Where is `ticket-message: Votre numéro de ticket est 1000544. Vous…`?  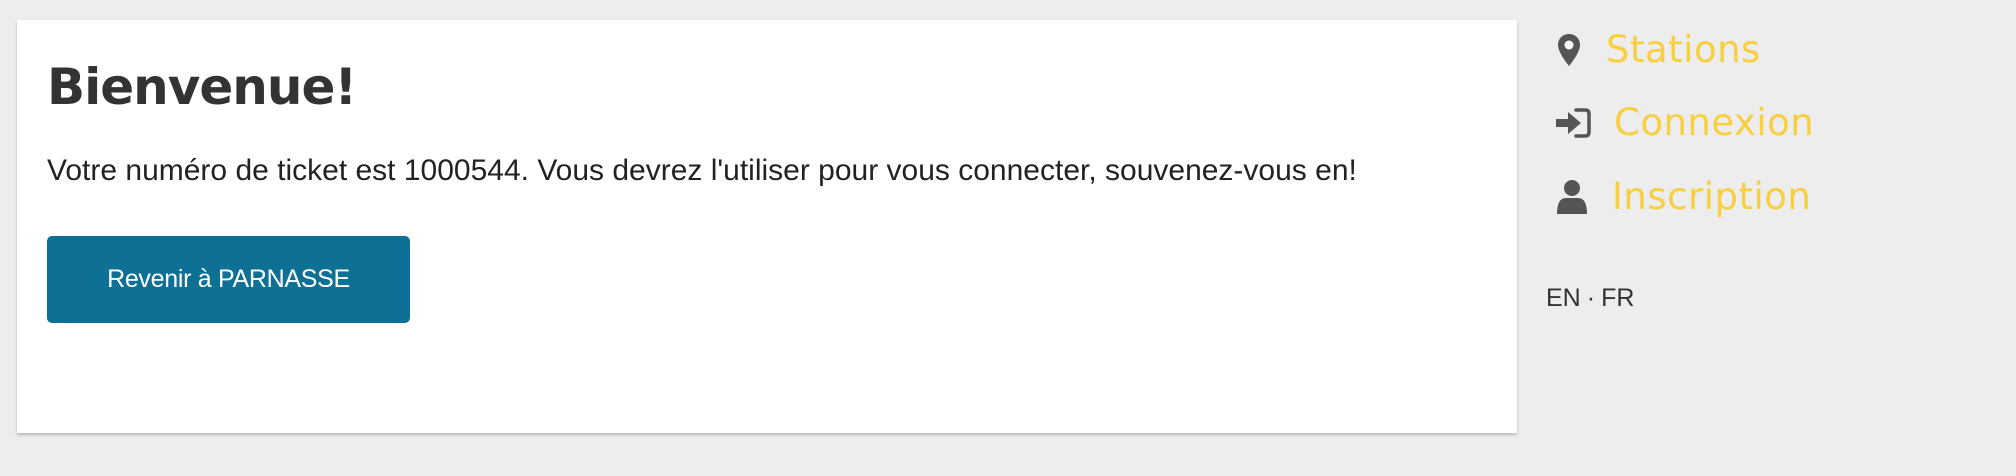
ticket-message: Votre numéro de ticket est 1000544. Vous… is located at coordinates (702, 170).